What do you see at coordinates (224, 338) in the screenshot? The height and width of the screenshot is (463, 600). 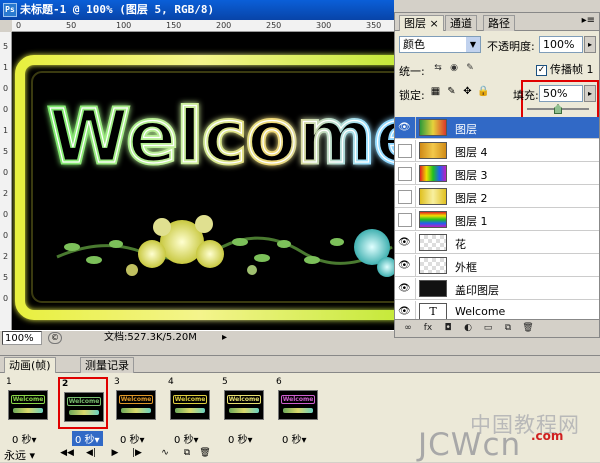 I see `status-arrow-icon: ▸` at bounding box center [224, 338].